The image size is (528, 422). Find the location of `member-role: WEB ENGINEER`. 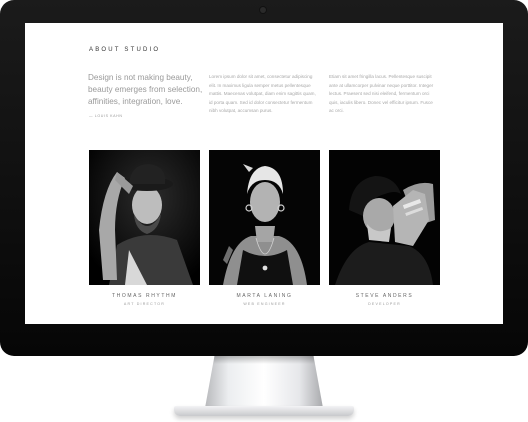

member-role: WEB ENGINEER is located at coordinates (264, 304).